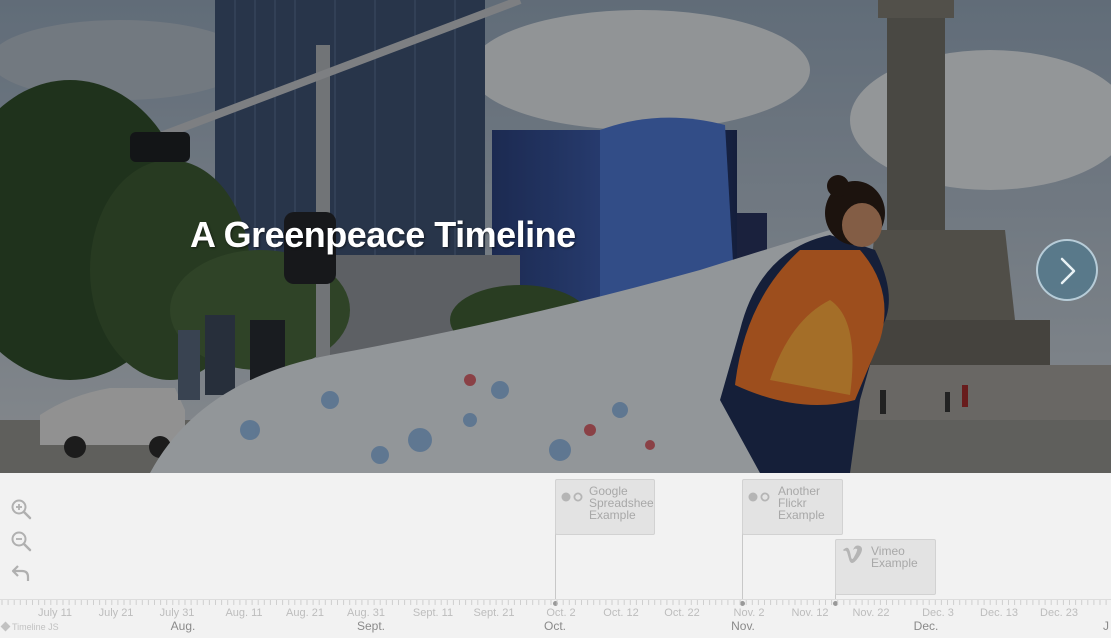 Image resolution: width=1111 pixels, height=638 pixels. I want to click on axis-minor-label: Sept. 21, so click(494, 613).